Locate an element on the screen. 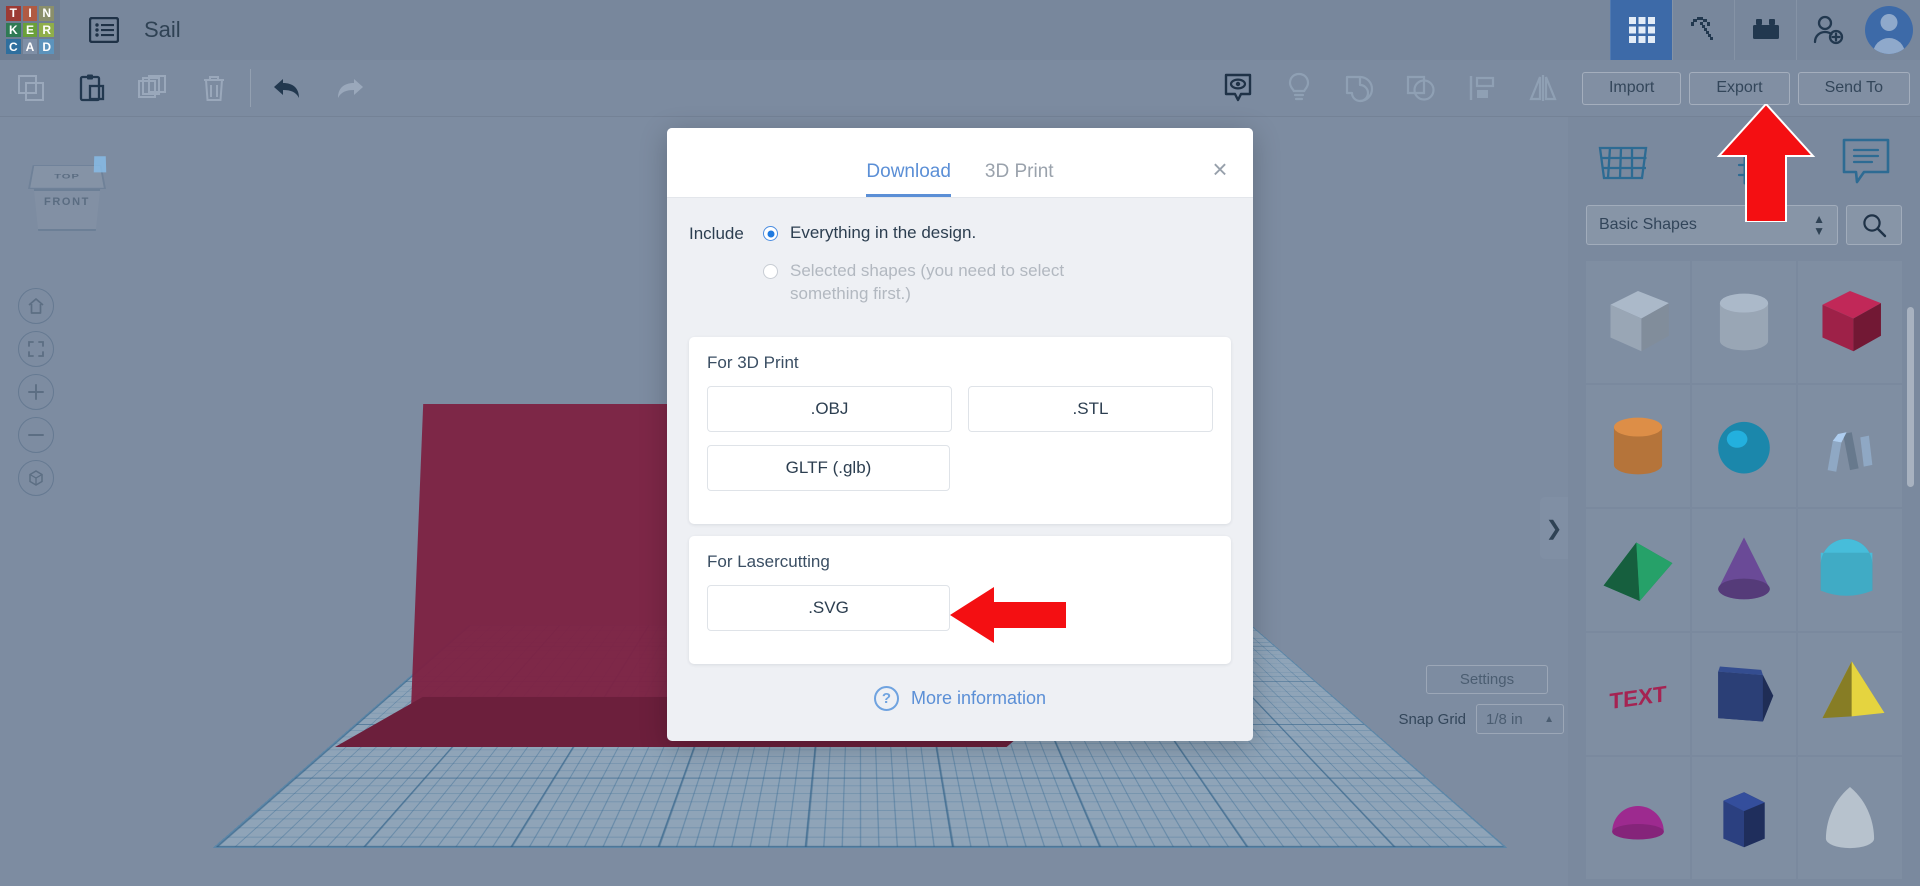 The width and height of the screenshot is (1920, 886). shape-item-halfsphere-magenta is located at coordinates (1638, 818).